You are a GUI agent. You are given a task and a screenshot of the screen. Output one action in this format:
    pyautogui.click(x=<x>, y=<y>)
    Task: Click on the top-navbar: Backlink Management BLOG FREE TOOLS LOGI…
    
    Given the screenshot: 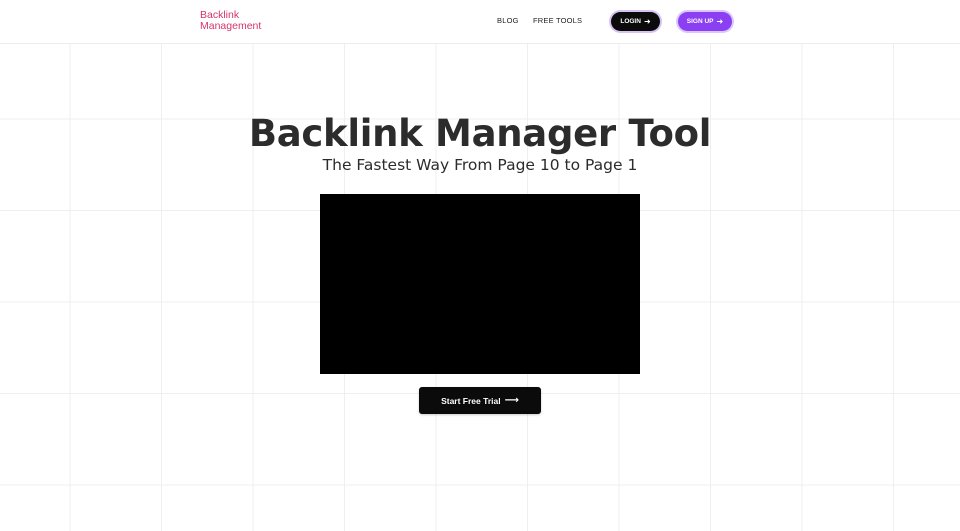 What is the action you would take?
    pyautogui.click(x=480, y=22)
    